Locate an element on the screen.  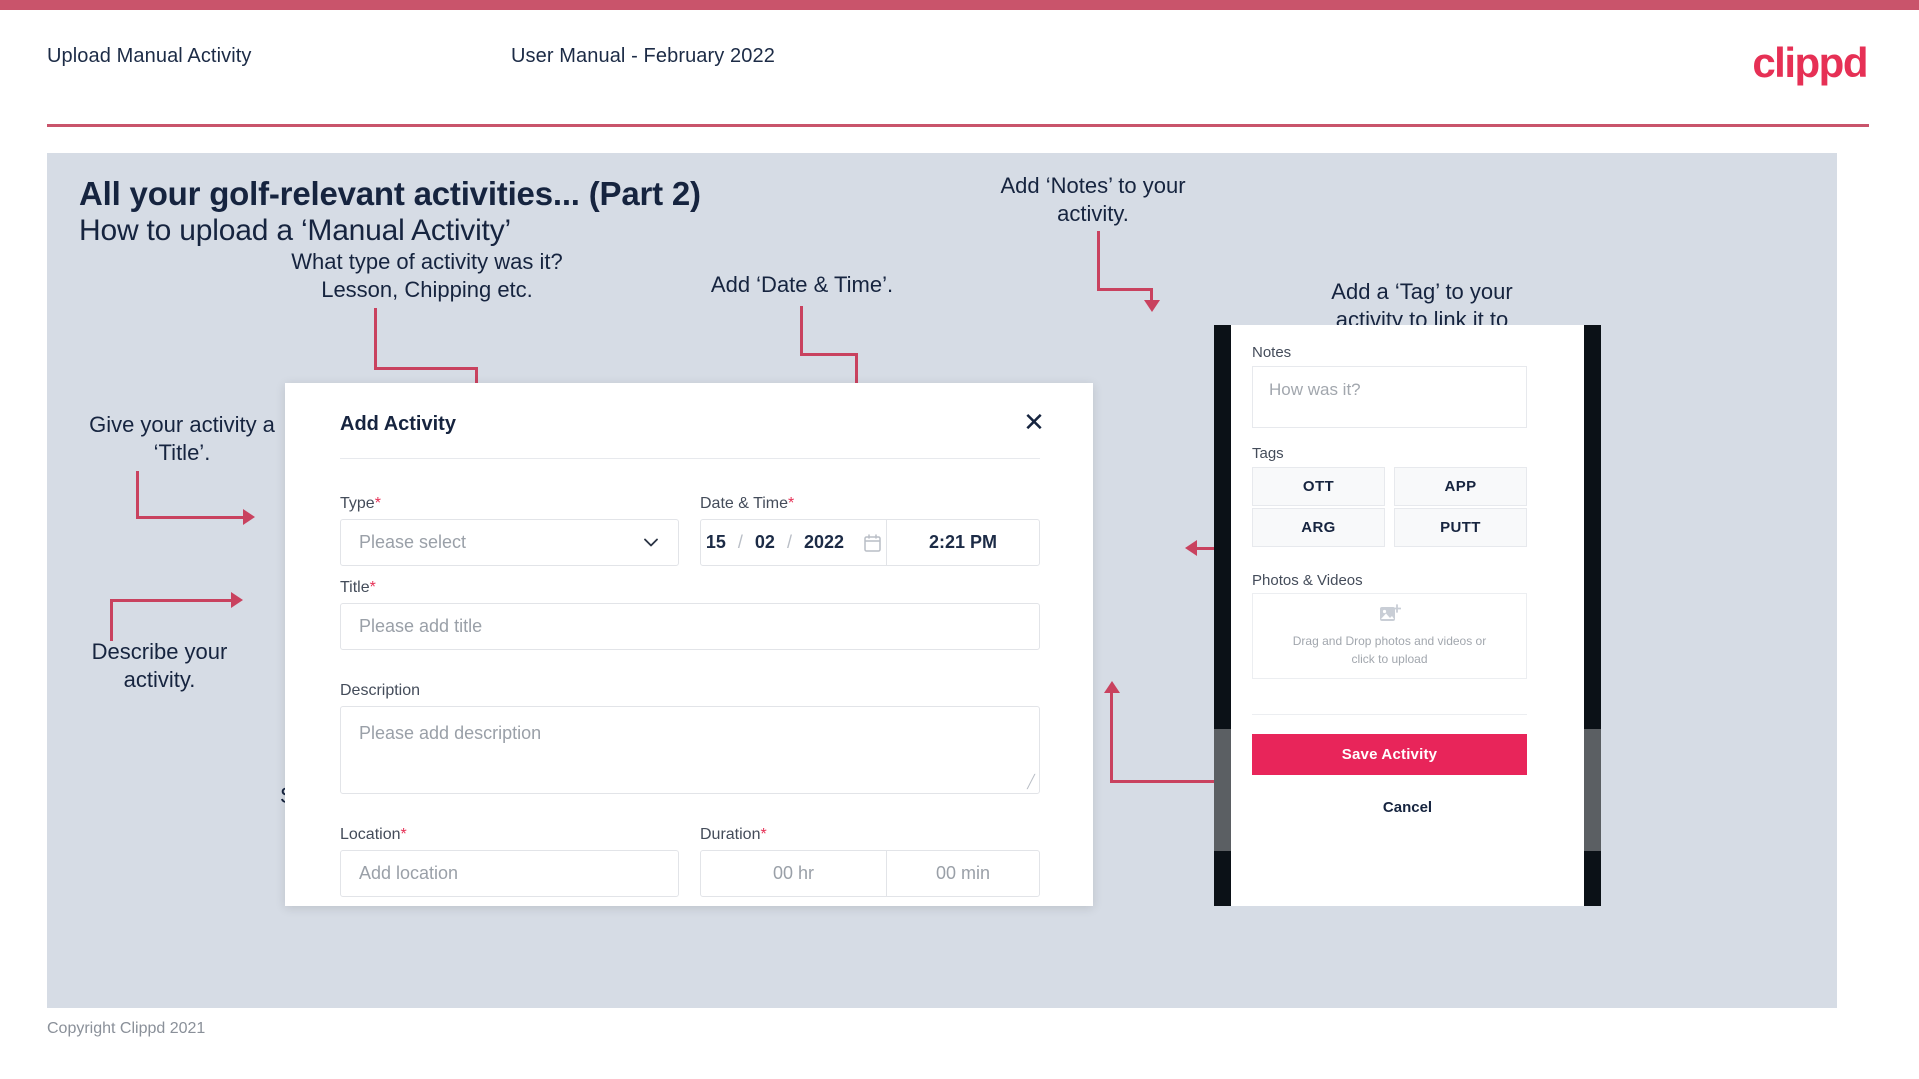
save-activity-label: Save Activity is located at coordinates (1389, 754).